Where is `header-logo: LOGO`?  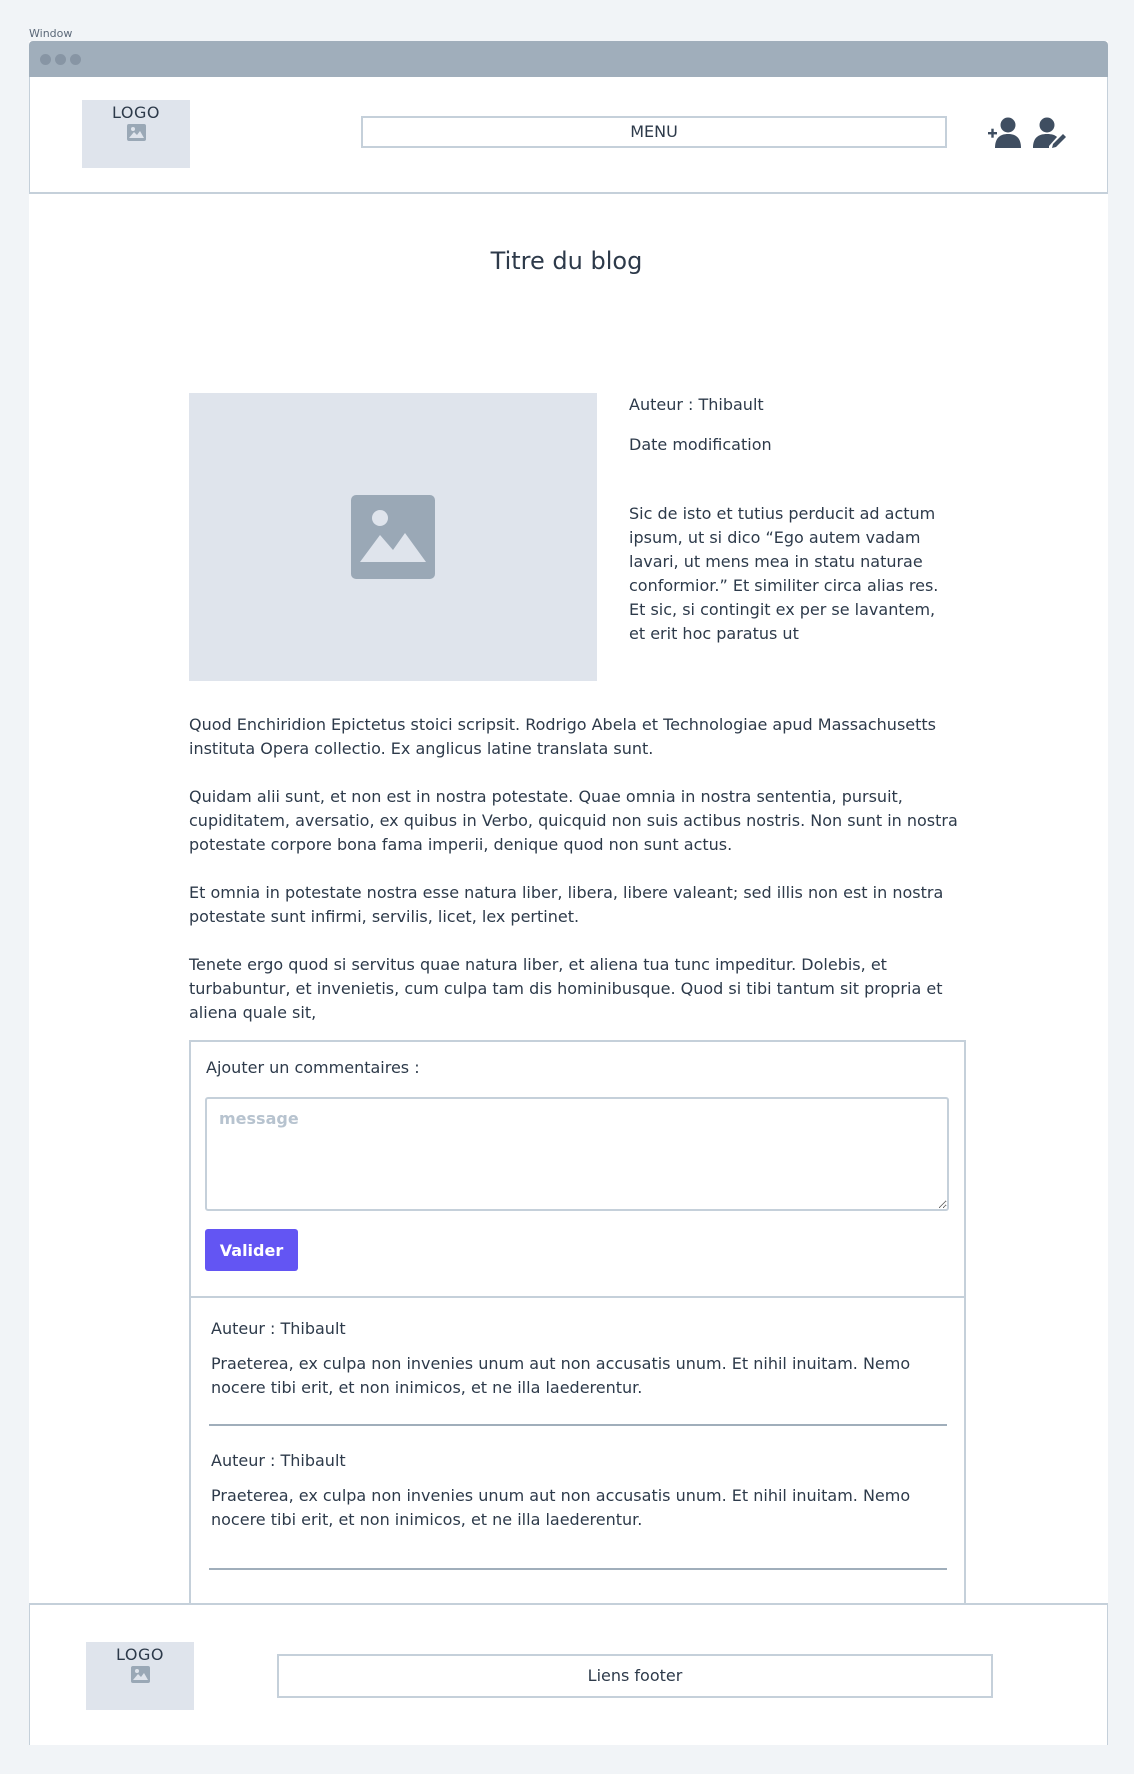
header-logo: LOGO is located at coordinates (136, 134).